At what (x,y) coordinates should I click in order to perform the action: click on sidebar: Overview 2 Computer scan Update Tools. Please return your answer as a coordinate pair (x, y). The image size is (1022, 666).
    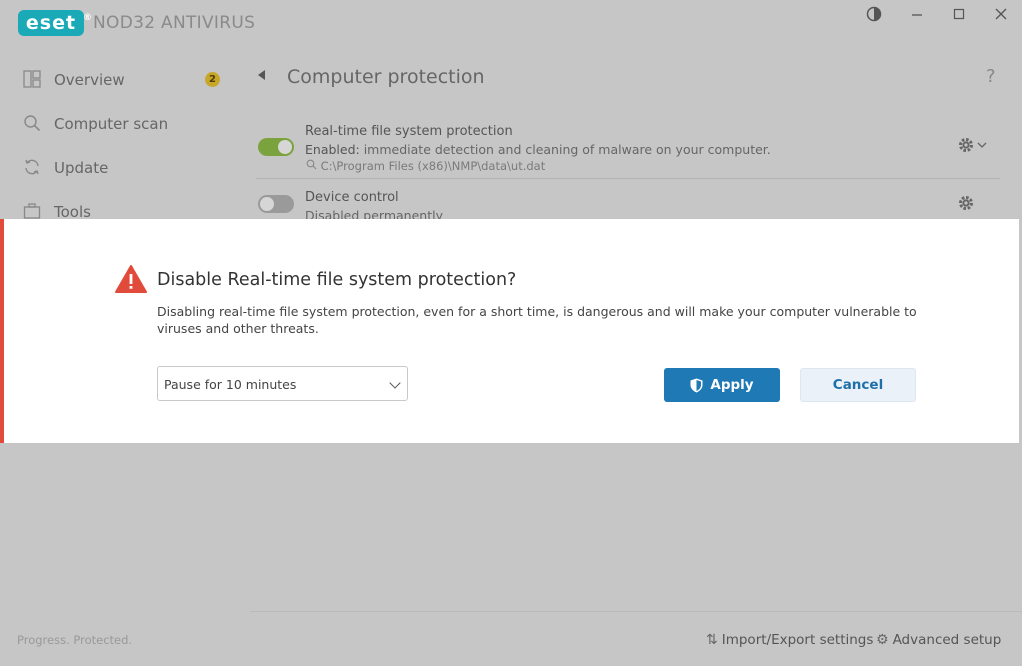
    Looking at the image, I should click on (120, 146).